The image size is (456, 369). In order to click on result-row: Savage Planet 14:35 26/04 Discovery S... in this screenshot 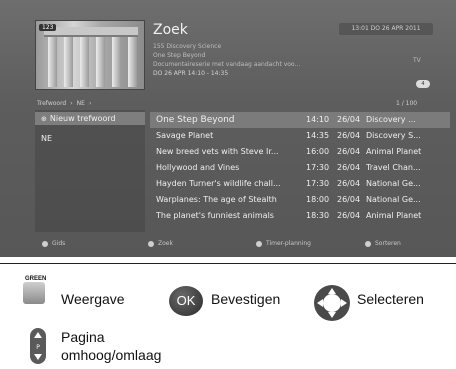, I will do `click(300, 136)`.